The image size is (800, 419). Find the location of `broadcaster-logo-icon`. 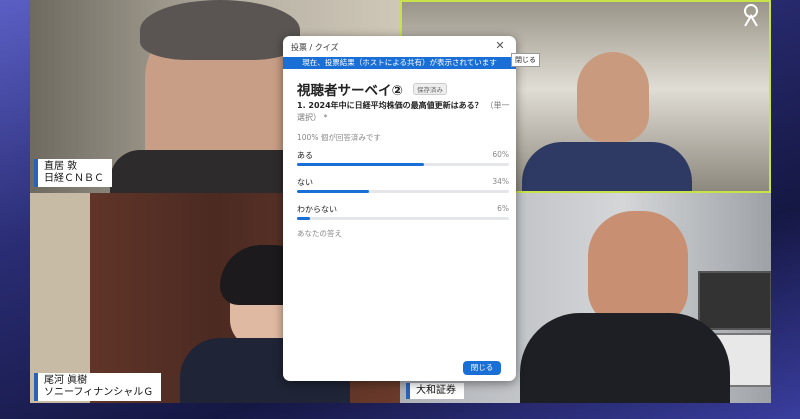

broadcaster-logo-icon is located at coordinates (751, 15).